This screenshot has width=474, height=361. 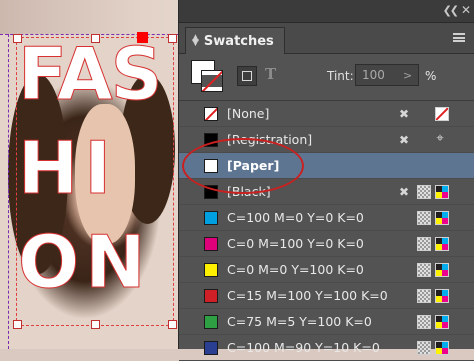 What do you see at coordinates (442, 114) in the screenshot?
I see `none-mode-icon` at bounding box center [442, 114].